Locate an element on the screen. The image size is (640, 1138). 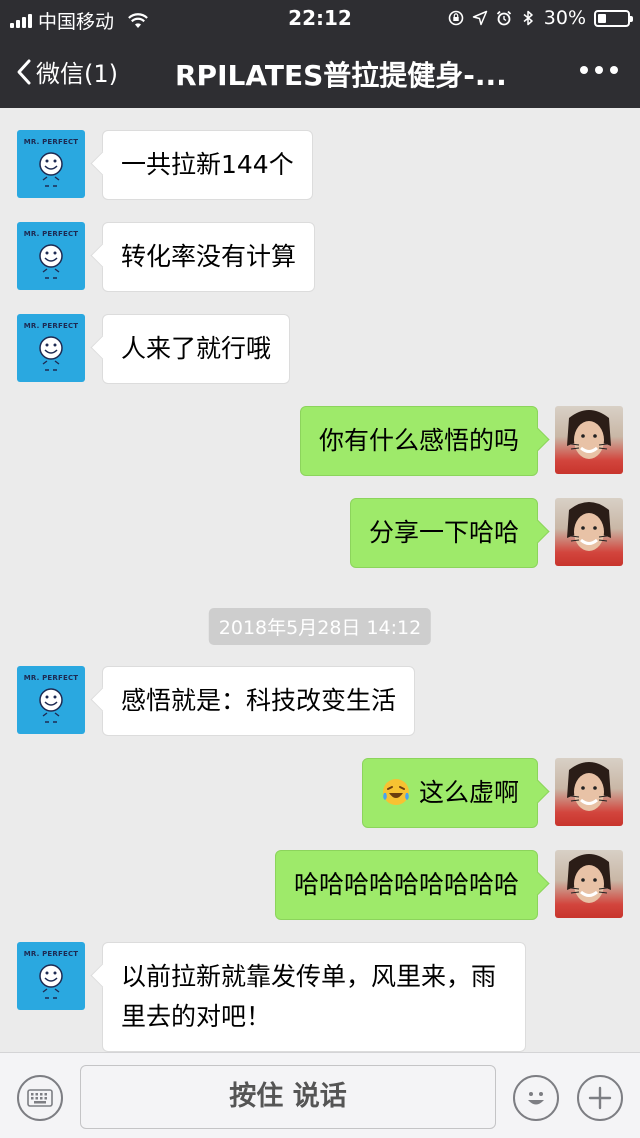
emoji-icon is located at coordinates (536, 1098).